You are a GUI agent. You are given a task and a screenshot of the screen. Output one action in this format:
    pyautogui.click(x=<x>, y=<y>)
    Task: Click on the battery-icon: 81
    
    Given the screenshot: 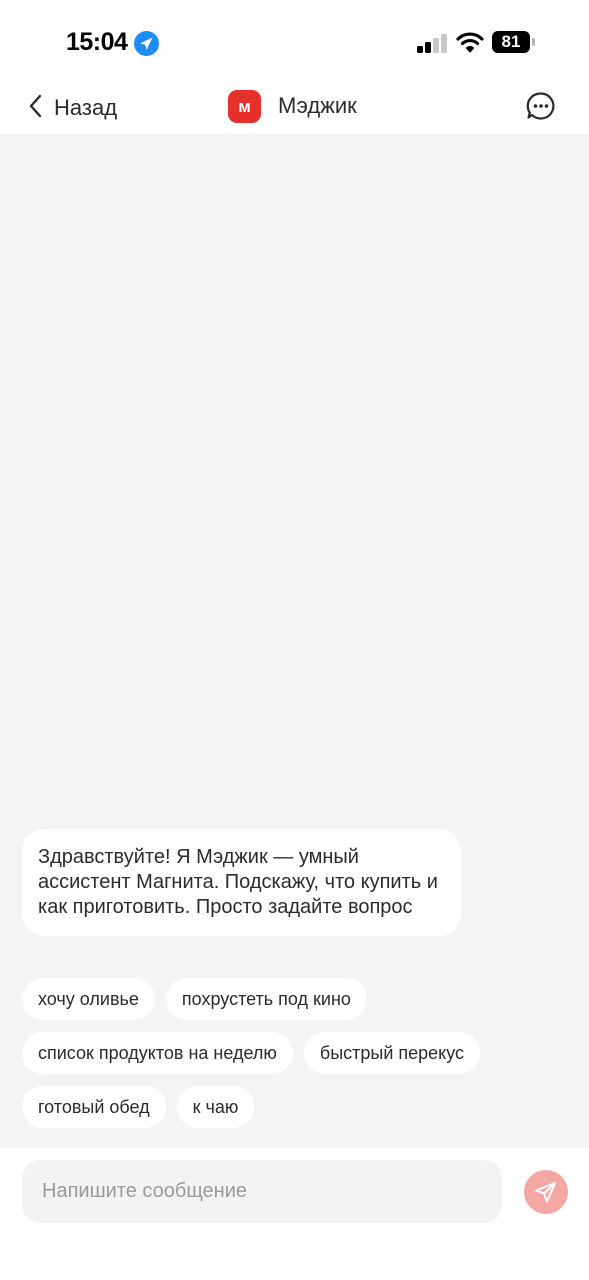 What is the action you would take?
    pyautogui.click(x=514, y=42)
    